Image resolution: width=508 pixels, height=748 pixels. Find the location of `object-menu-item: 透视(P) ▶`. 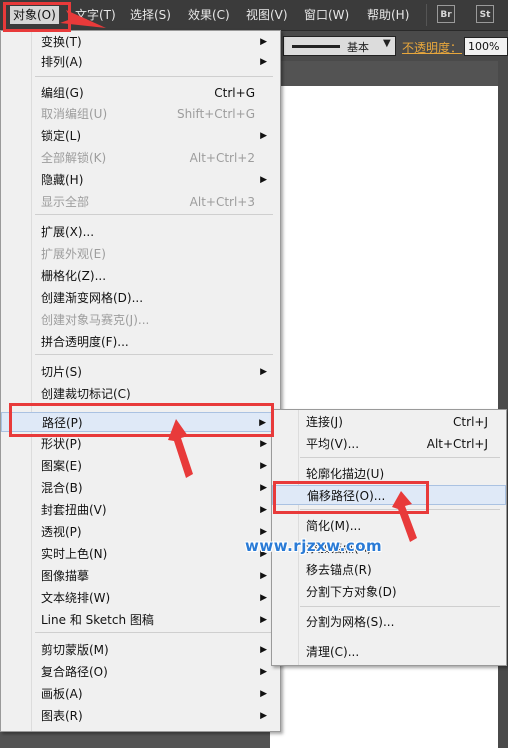

object-menu-item: 透视(P) ▶ is located at coordinates (140, 532).